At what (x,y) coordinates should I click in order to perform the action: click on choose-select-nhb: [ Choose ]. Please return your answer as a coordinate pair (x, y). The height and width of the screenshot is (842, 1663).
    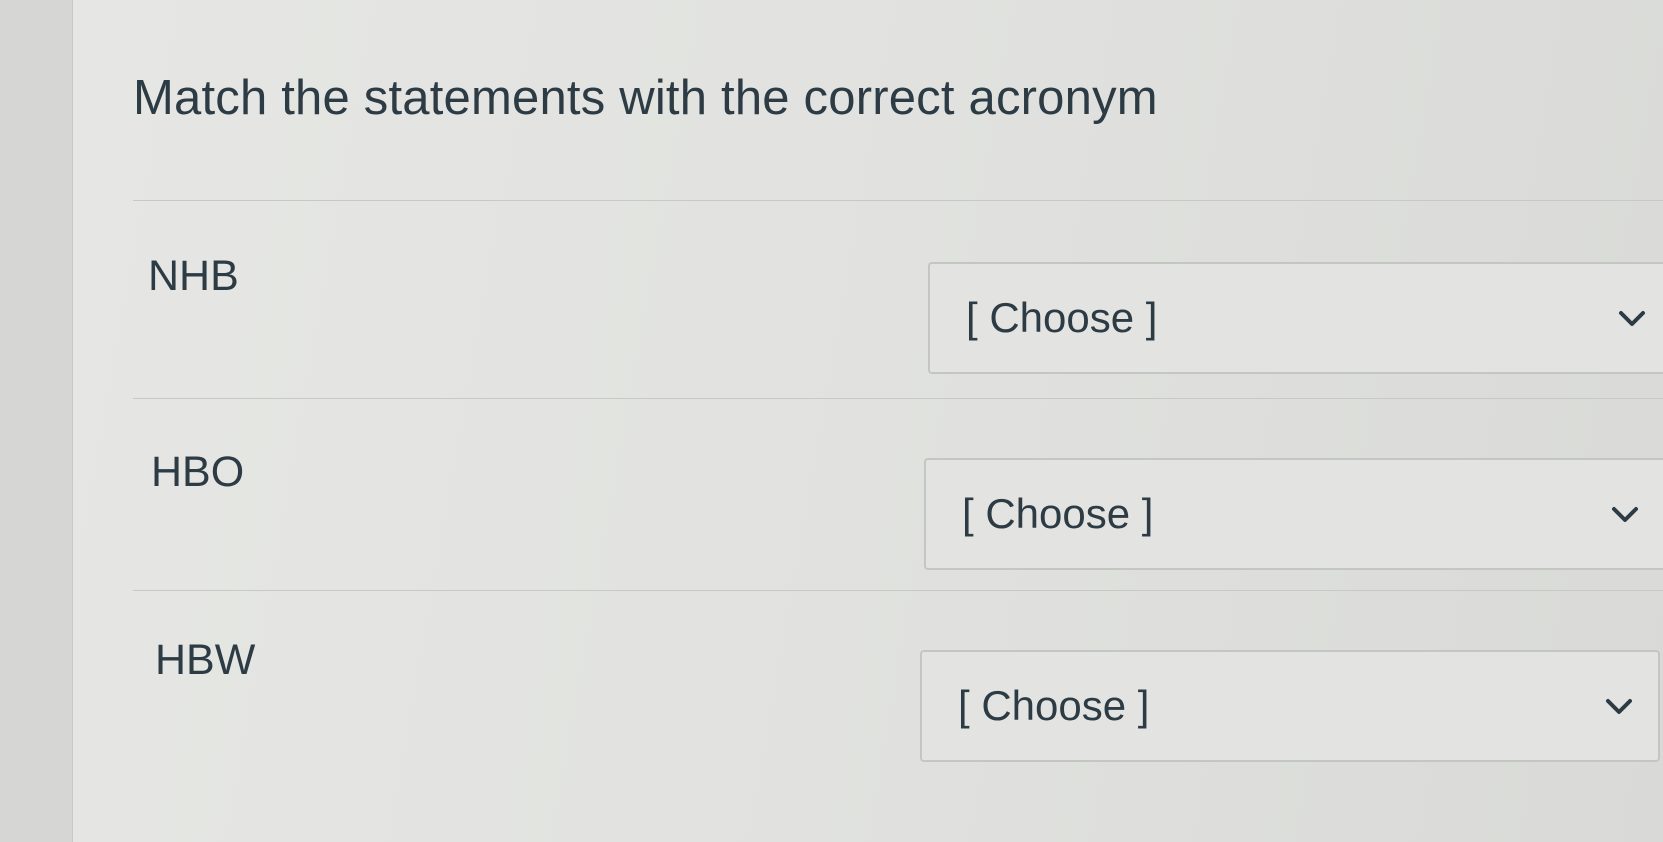
    Looking at the image, I should click on (1295, 318).